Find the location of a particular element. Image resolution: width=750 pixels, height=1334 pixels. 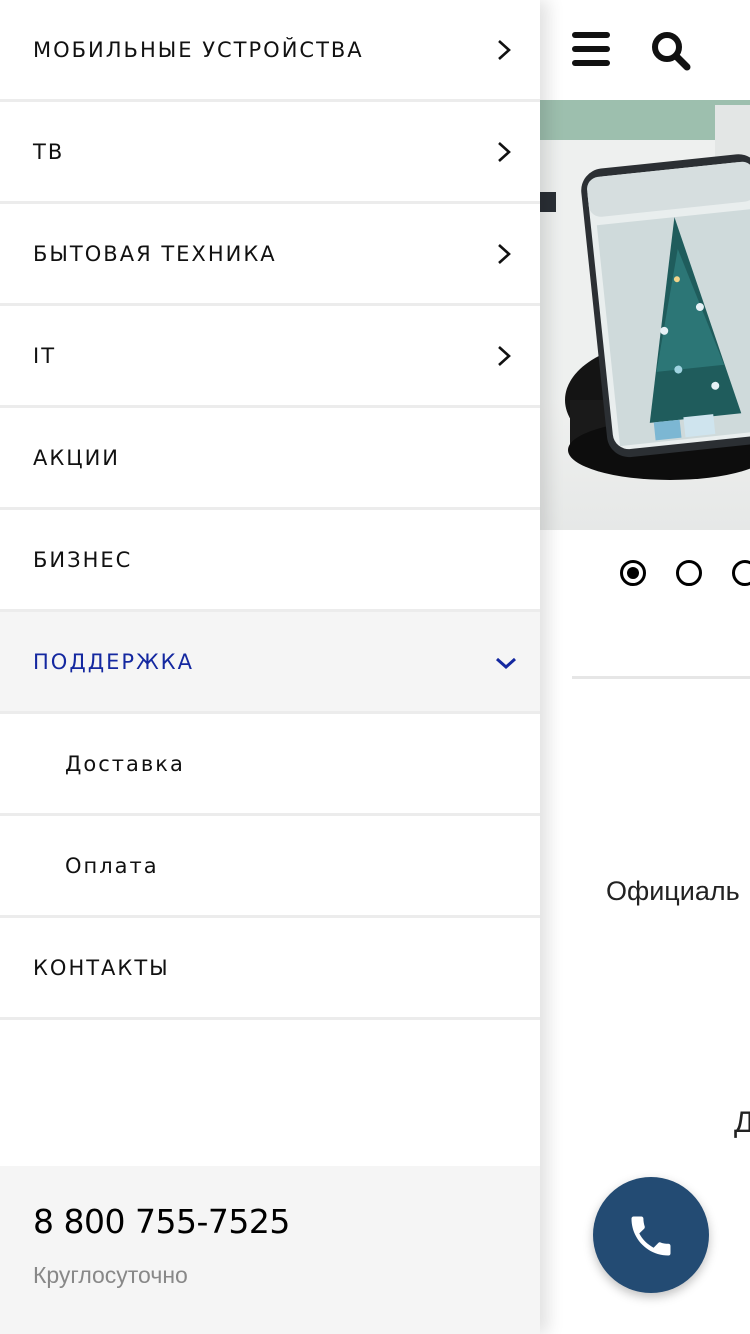

menu-item-label: КОНТАКТЫ is located at coordinates (101, 968).